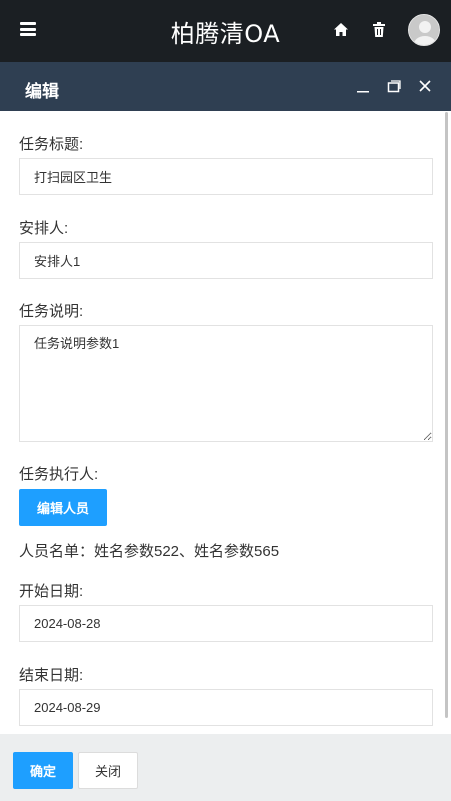 This screenshot has width=451, height=801. Describe the element at coordinates (226, 383) in the screenshot. I see `description-textarea: 任务说明参数1` at that location.